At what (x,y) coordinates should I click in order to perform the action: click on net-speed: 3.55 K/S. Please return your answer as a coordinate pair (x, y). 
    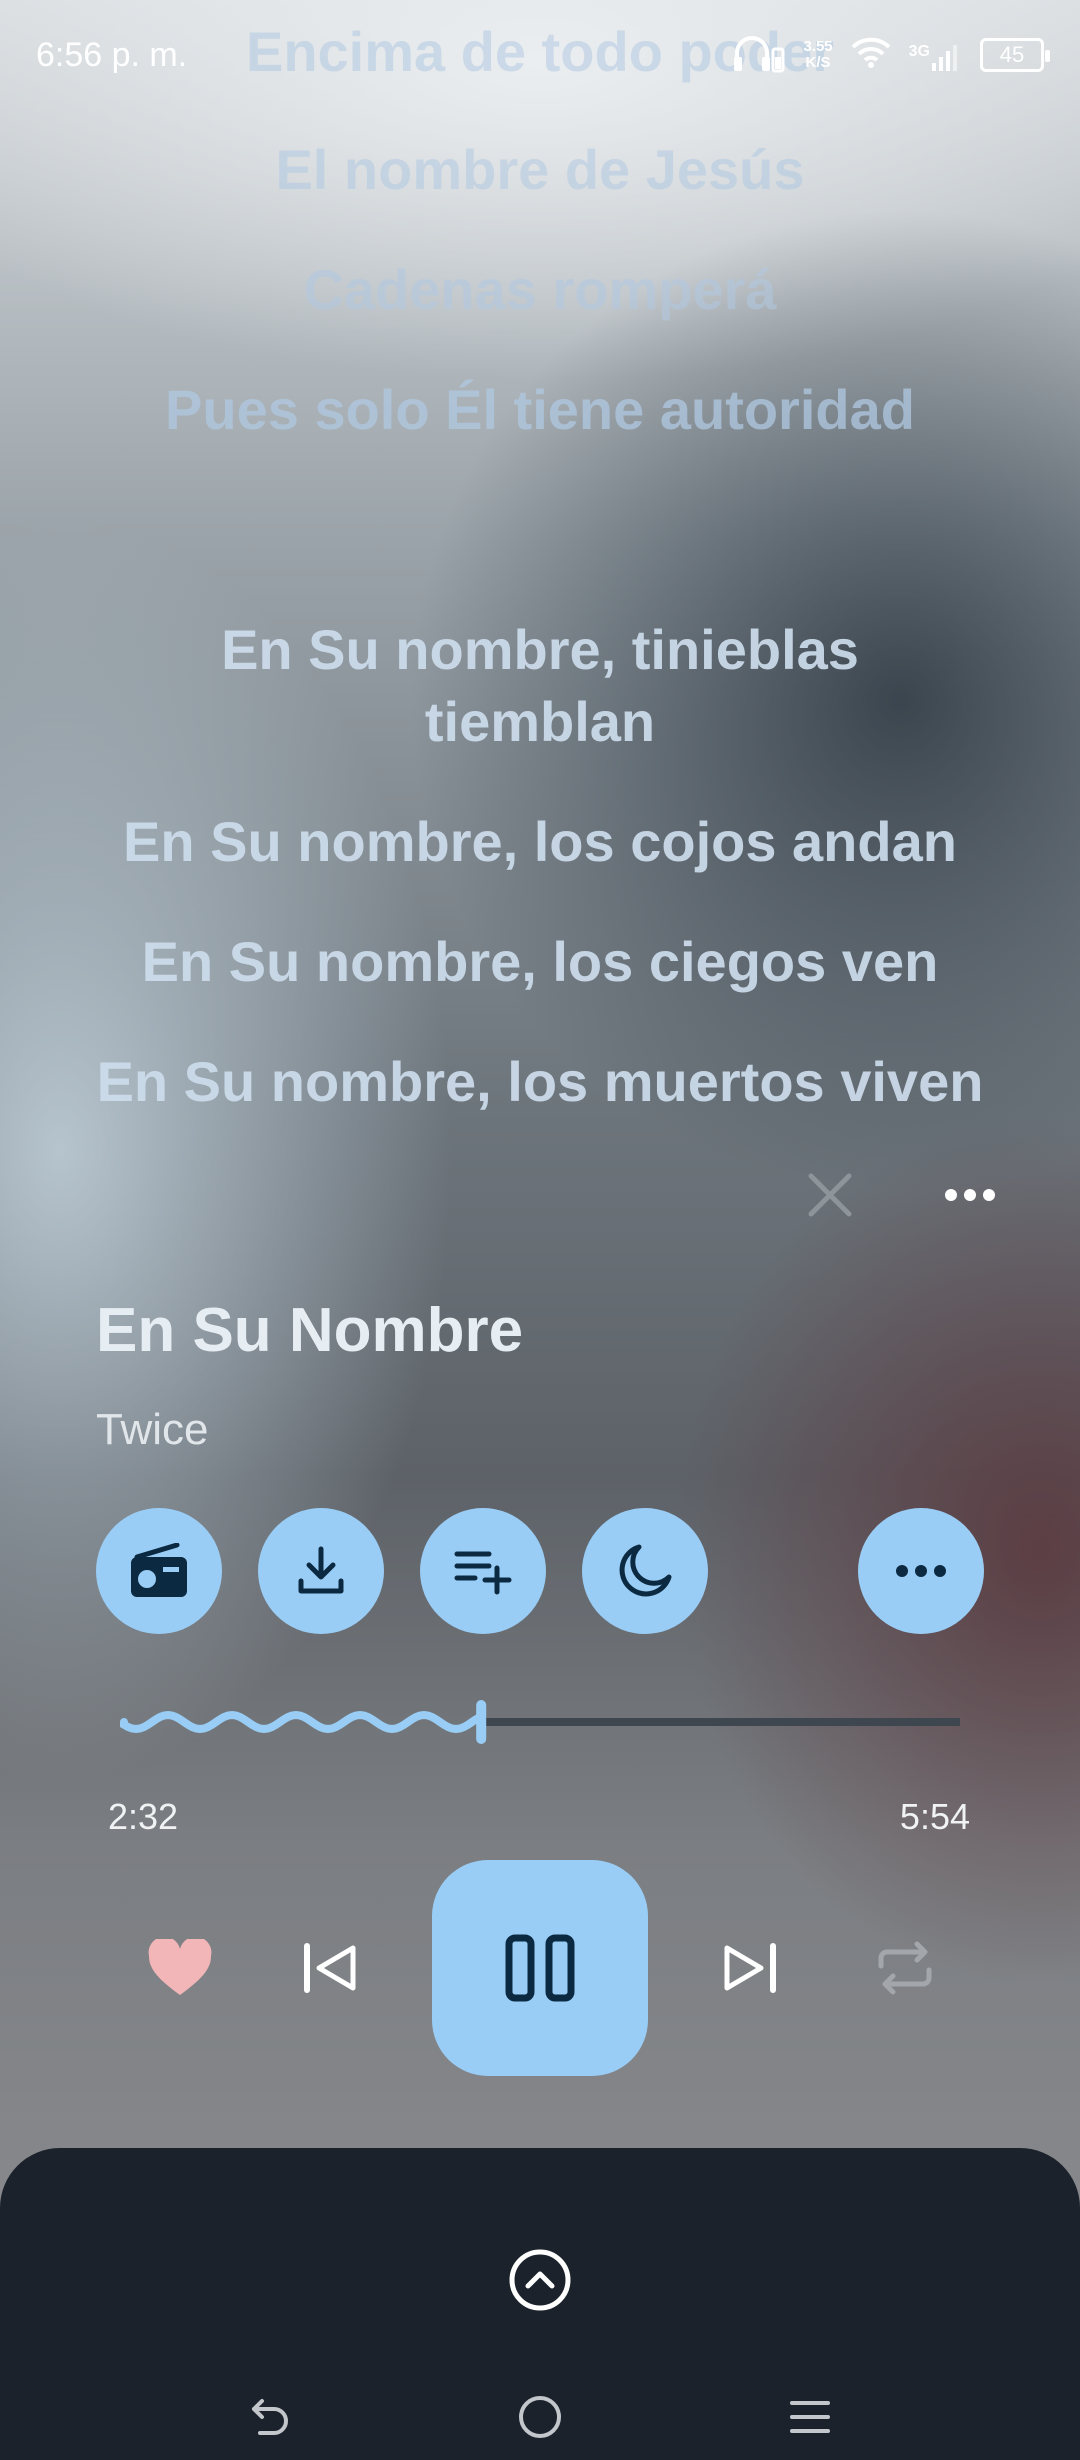
    Looking at the image, I should click on (817, 55).